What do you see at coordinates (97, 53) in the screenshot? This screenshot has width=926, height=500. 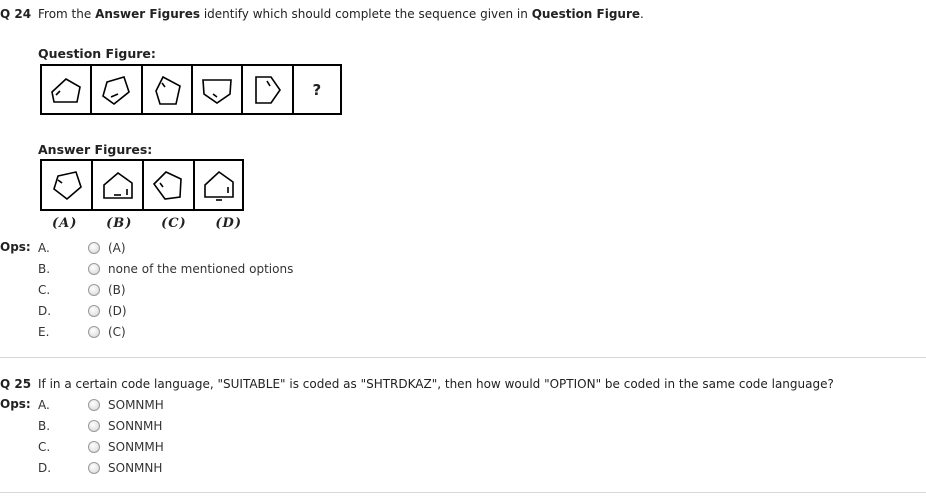 I see `question-figure-label: Question Figure:` at bounding box center [97, 53].